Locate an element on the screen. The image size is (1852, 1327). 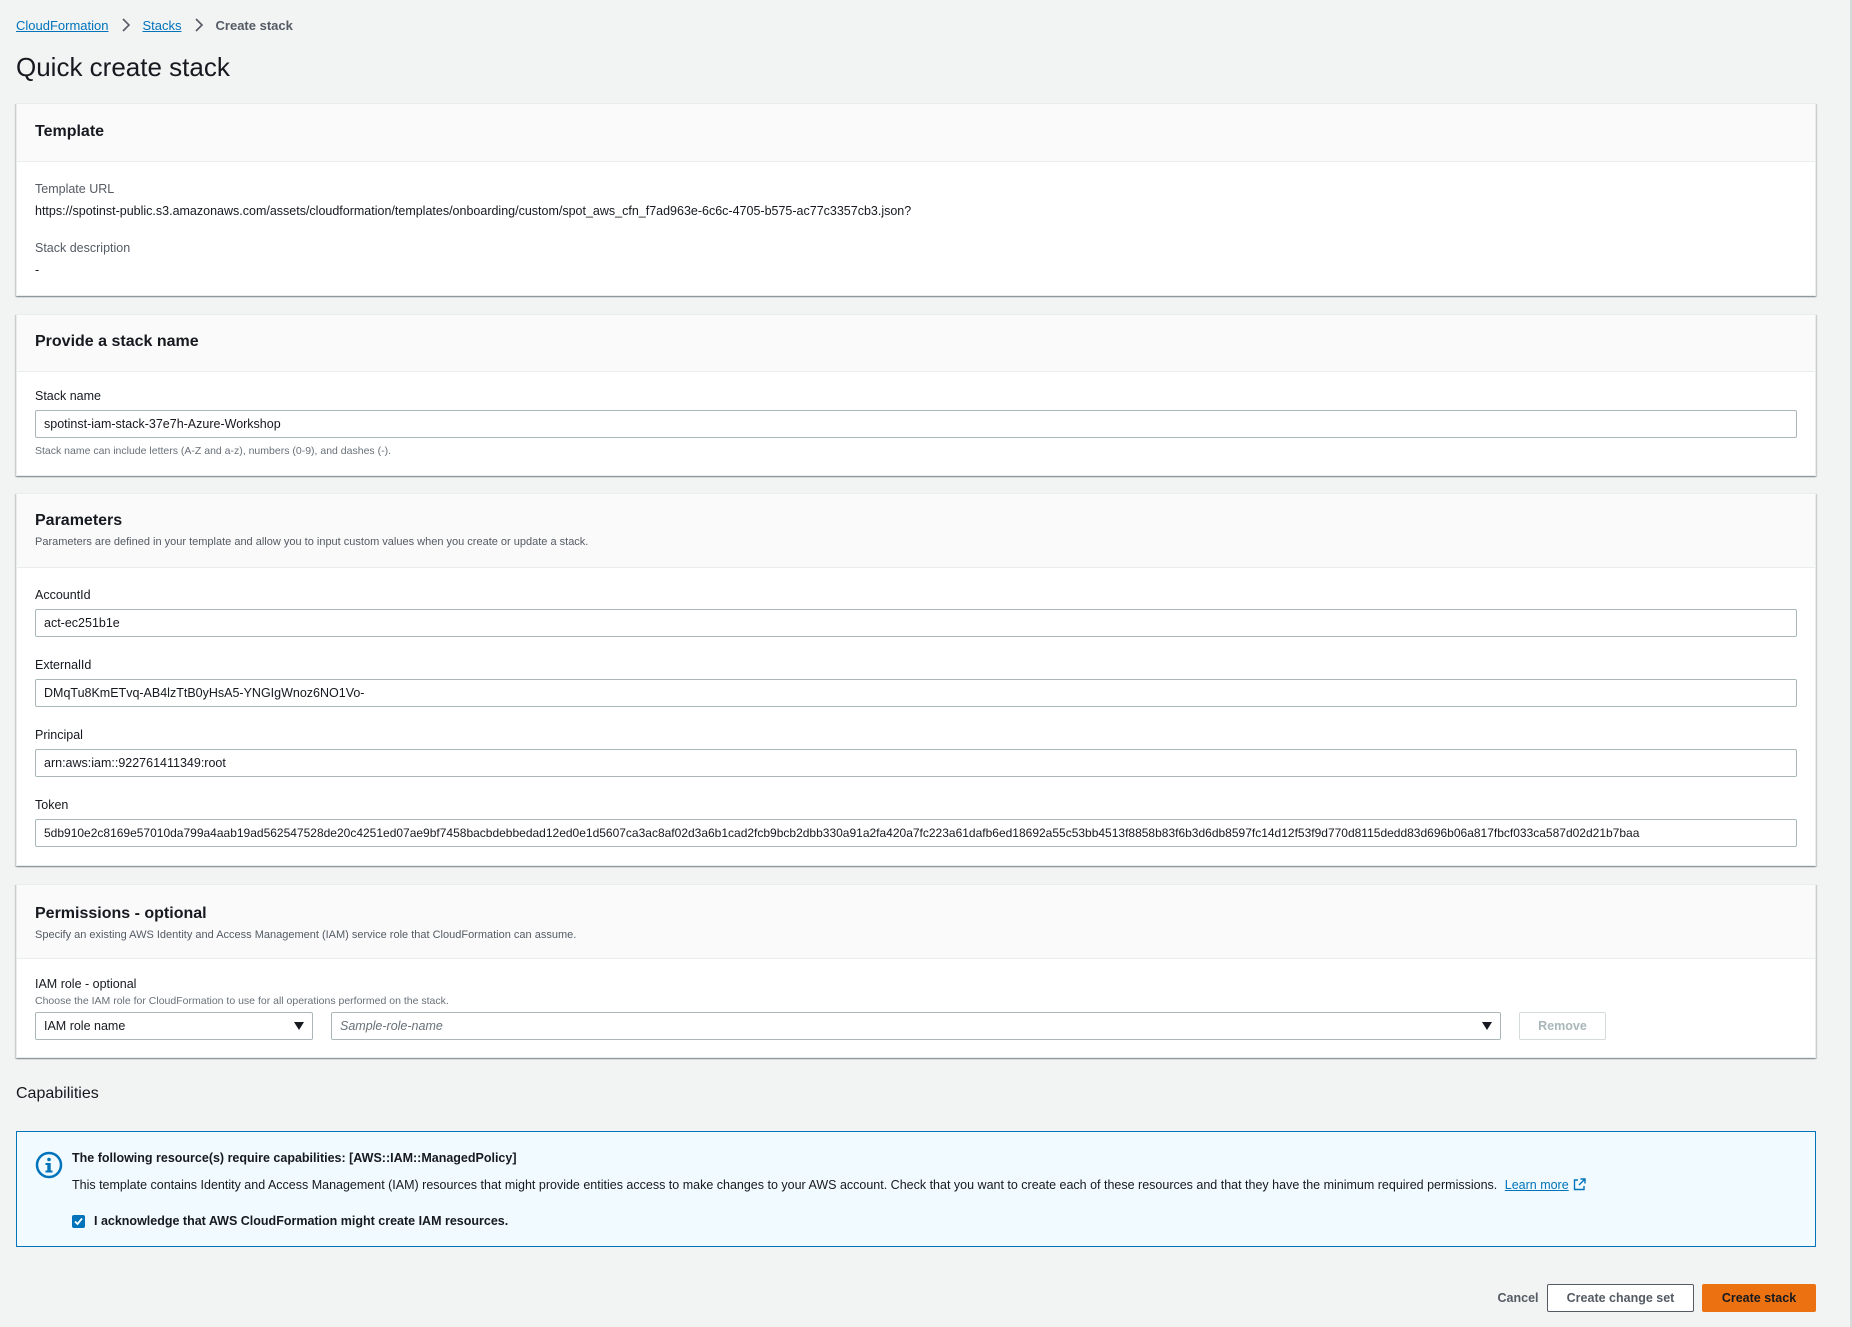
account-id-input: act-ec251b1e is located at coordinates (916, 623).